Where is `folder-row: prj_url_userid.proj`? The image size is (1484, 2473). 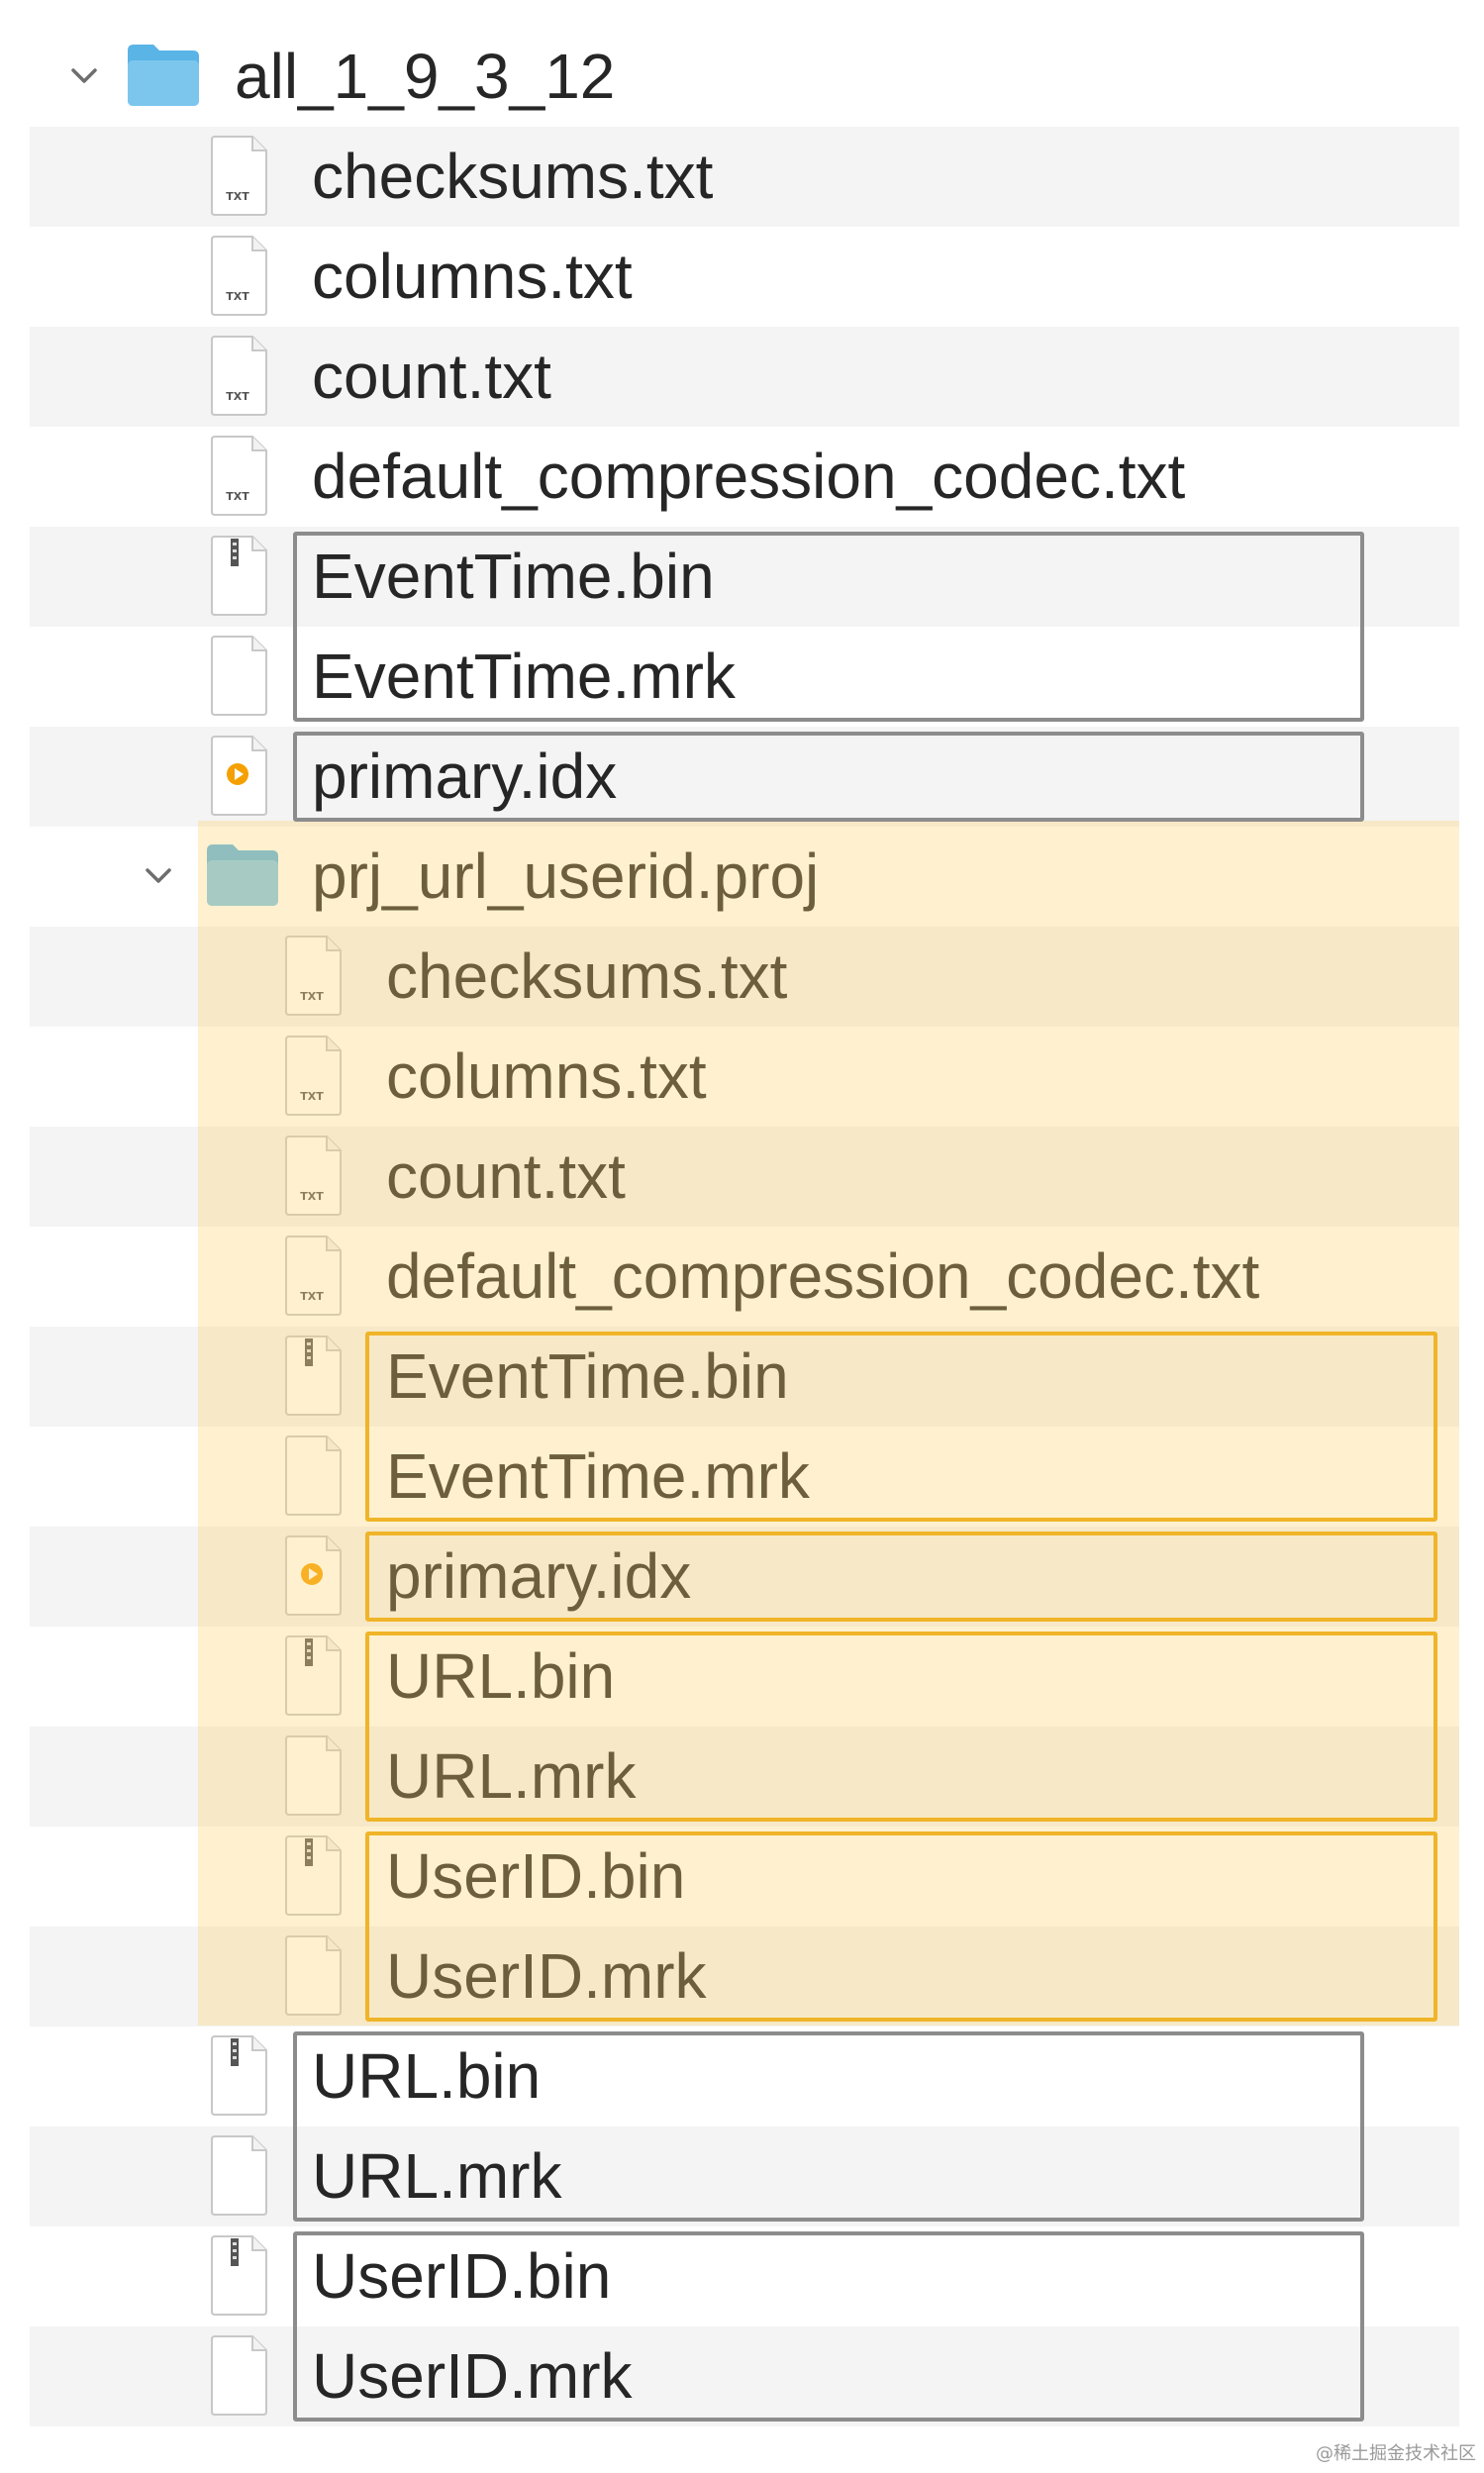 folder-row: prj_url_userid.proj is located at coordinates (744, 877).